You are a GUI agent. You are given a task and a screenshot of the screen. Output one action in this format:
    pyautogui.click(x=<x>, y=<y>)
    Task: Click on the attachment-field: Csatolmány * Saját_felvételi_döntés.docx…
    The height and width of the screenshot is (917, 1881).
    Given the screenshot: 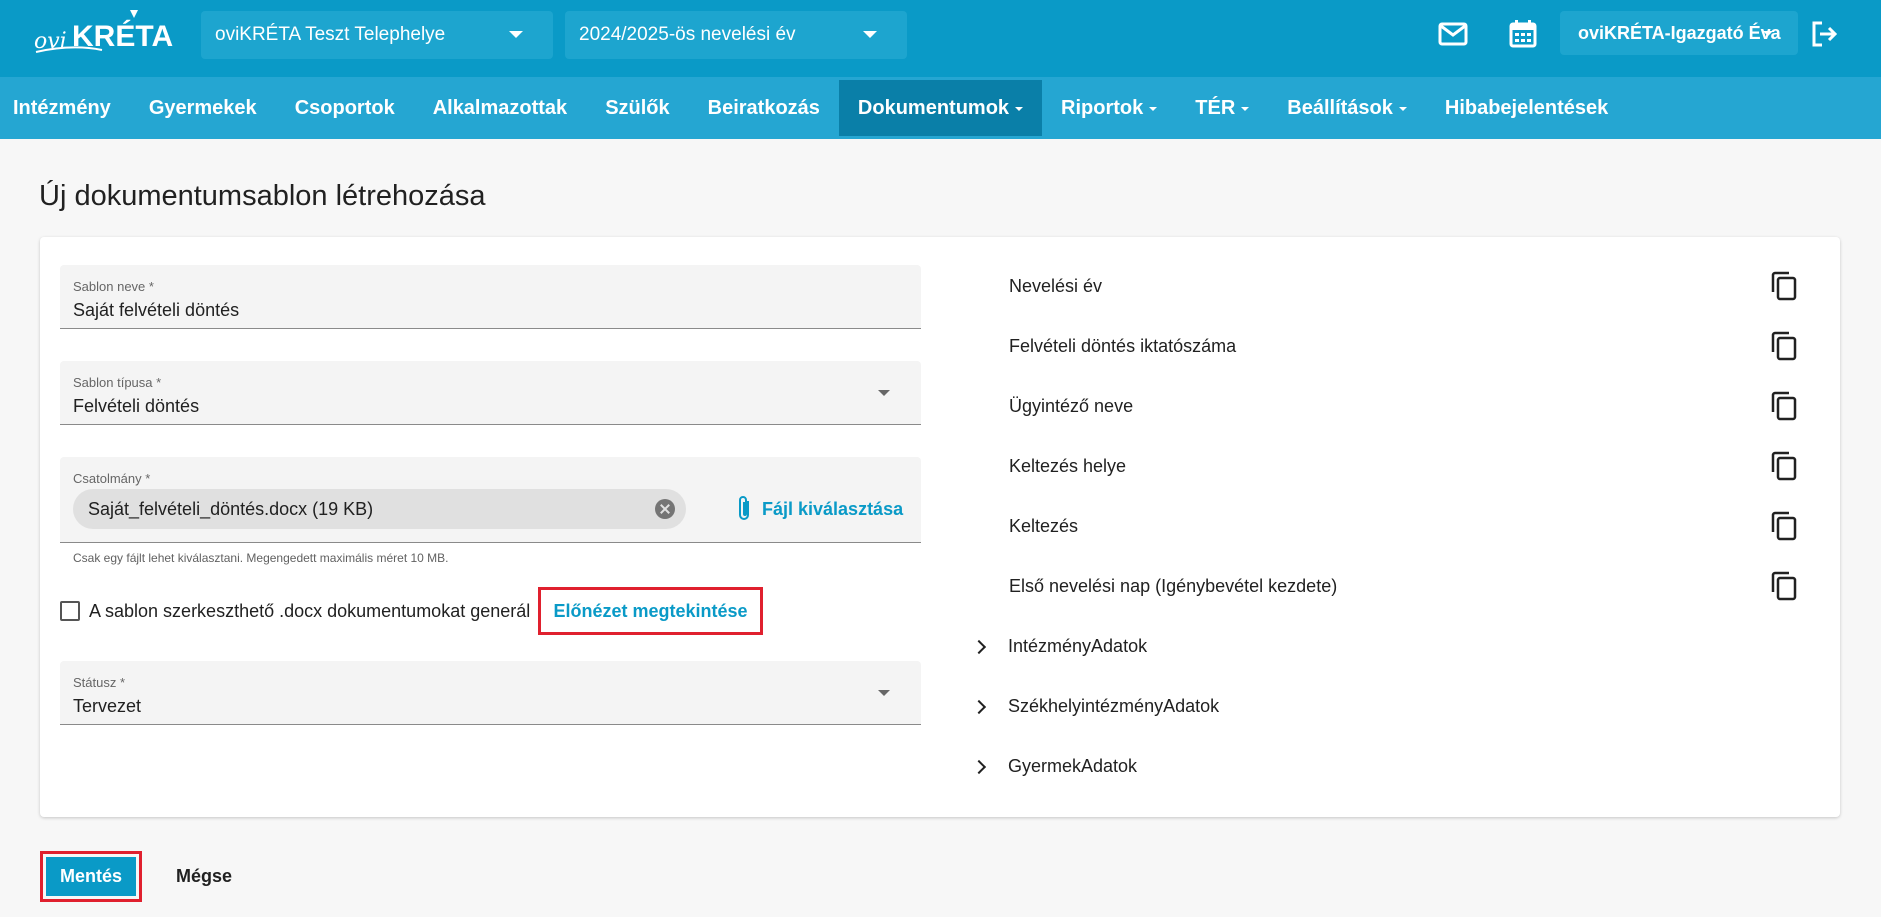 What is the action you would take?
    pyautogui.click(x=490, y=500)
    